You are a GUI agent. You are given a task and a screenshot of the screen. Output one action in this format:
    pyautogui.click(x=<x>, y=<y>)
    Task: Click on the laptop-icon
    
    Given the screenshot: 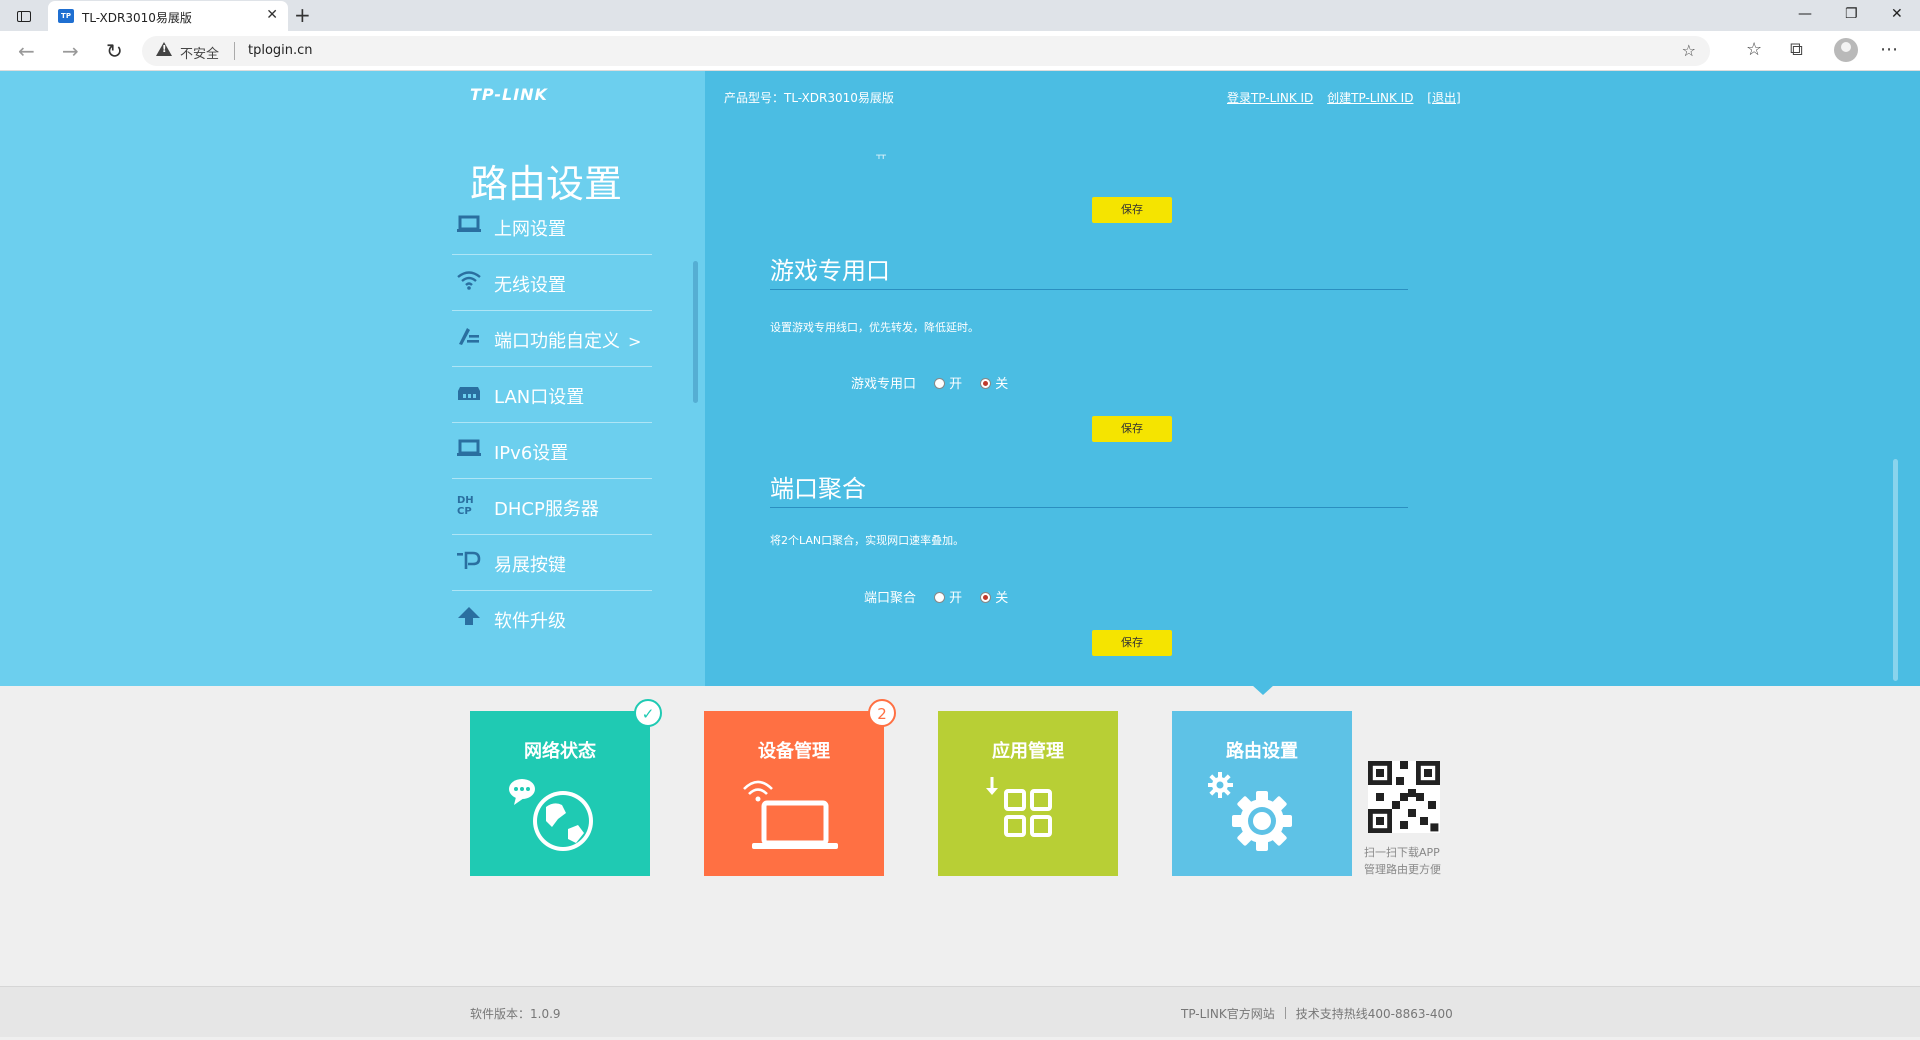 What is the action you would take?
    pyautogui.click(x=469, y=448)
    